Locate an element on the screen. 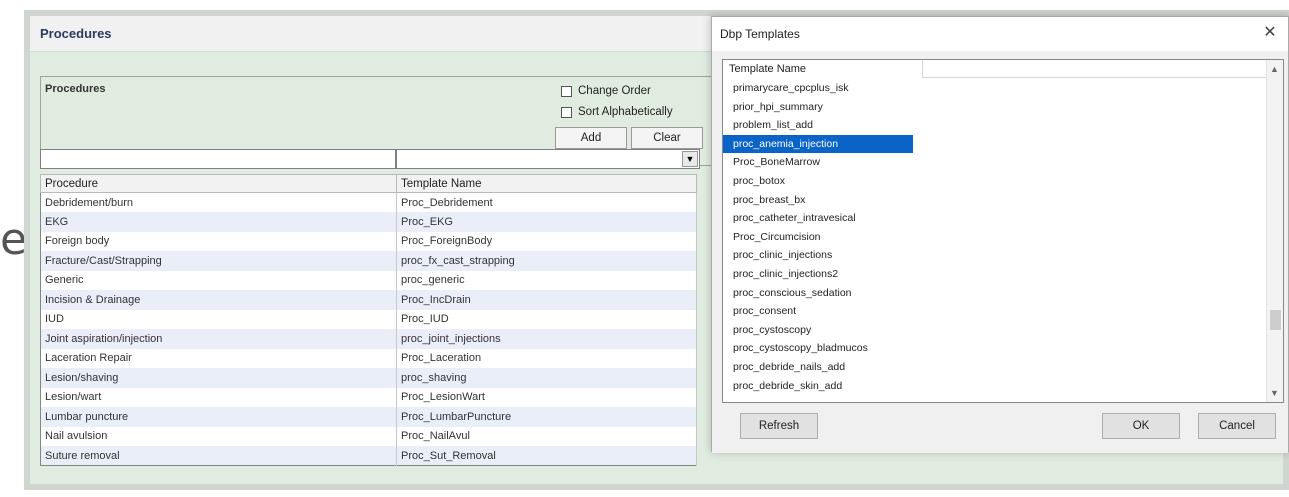 The image size is (1289, 497). template-cell: Proc_NailAvul is located at coordinates (546, 436).